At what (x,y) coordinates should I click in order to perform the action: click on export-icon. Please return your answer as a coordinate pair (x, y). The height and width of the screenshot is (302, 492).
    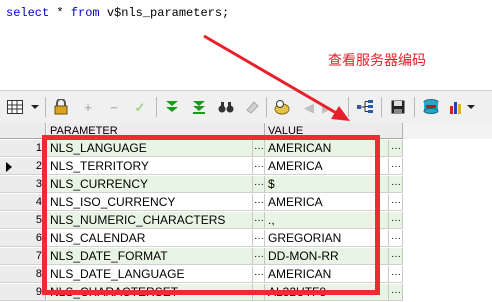
    Looking at the image, I should click on (431, 107).